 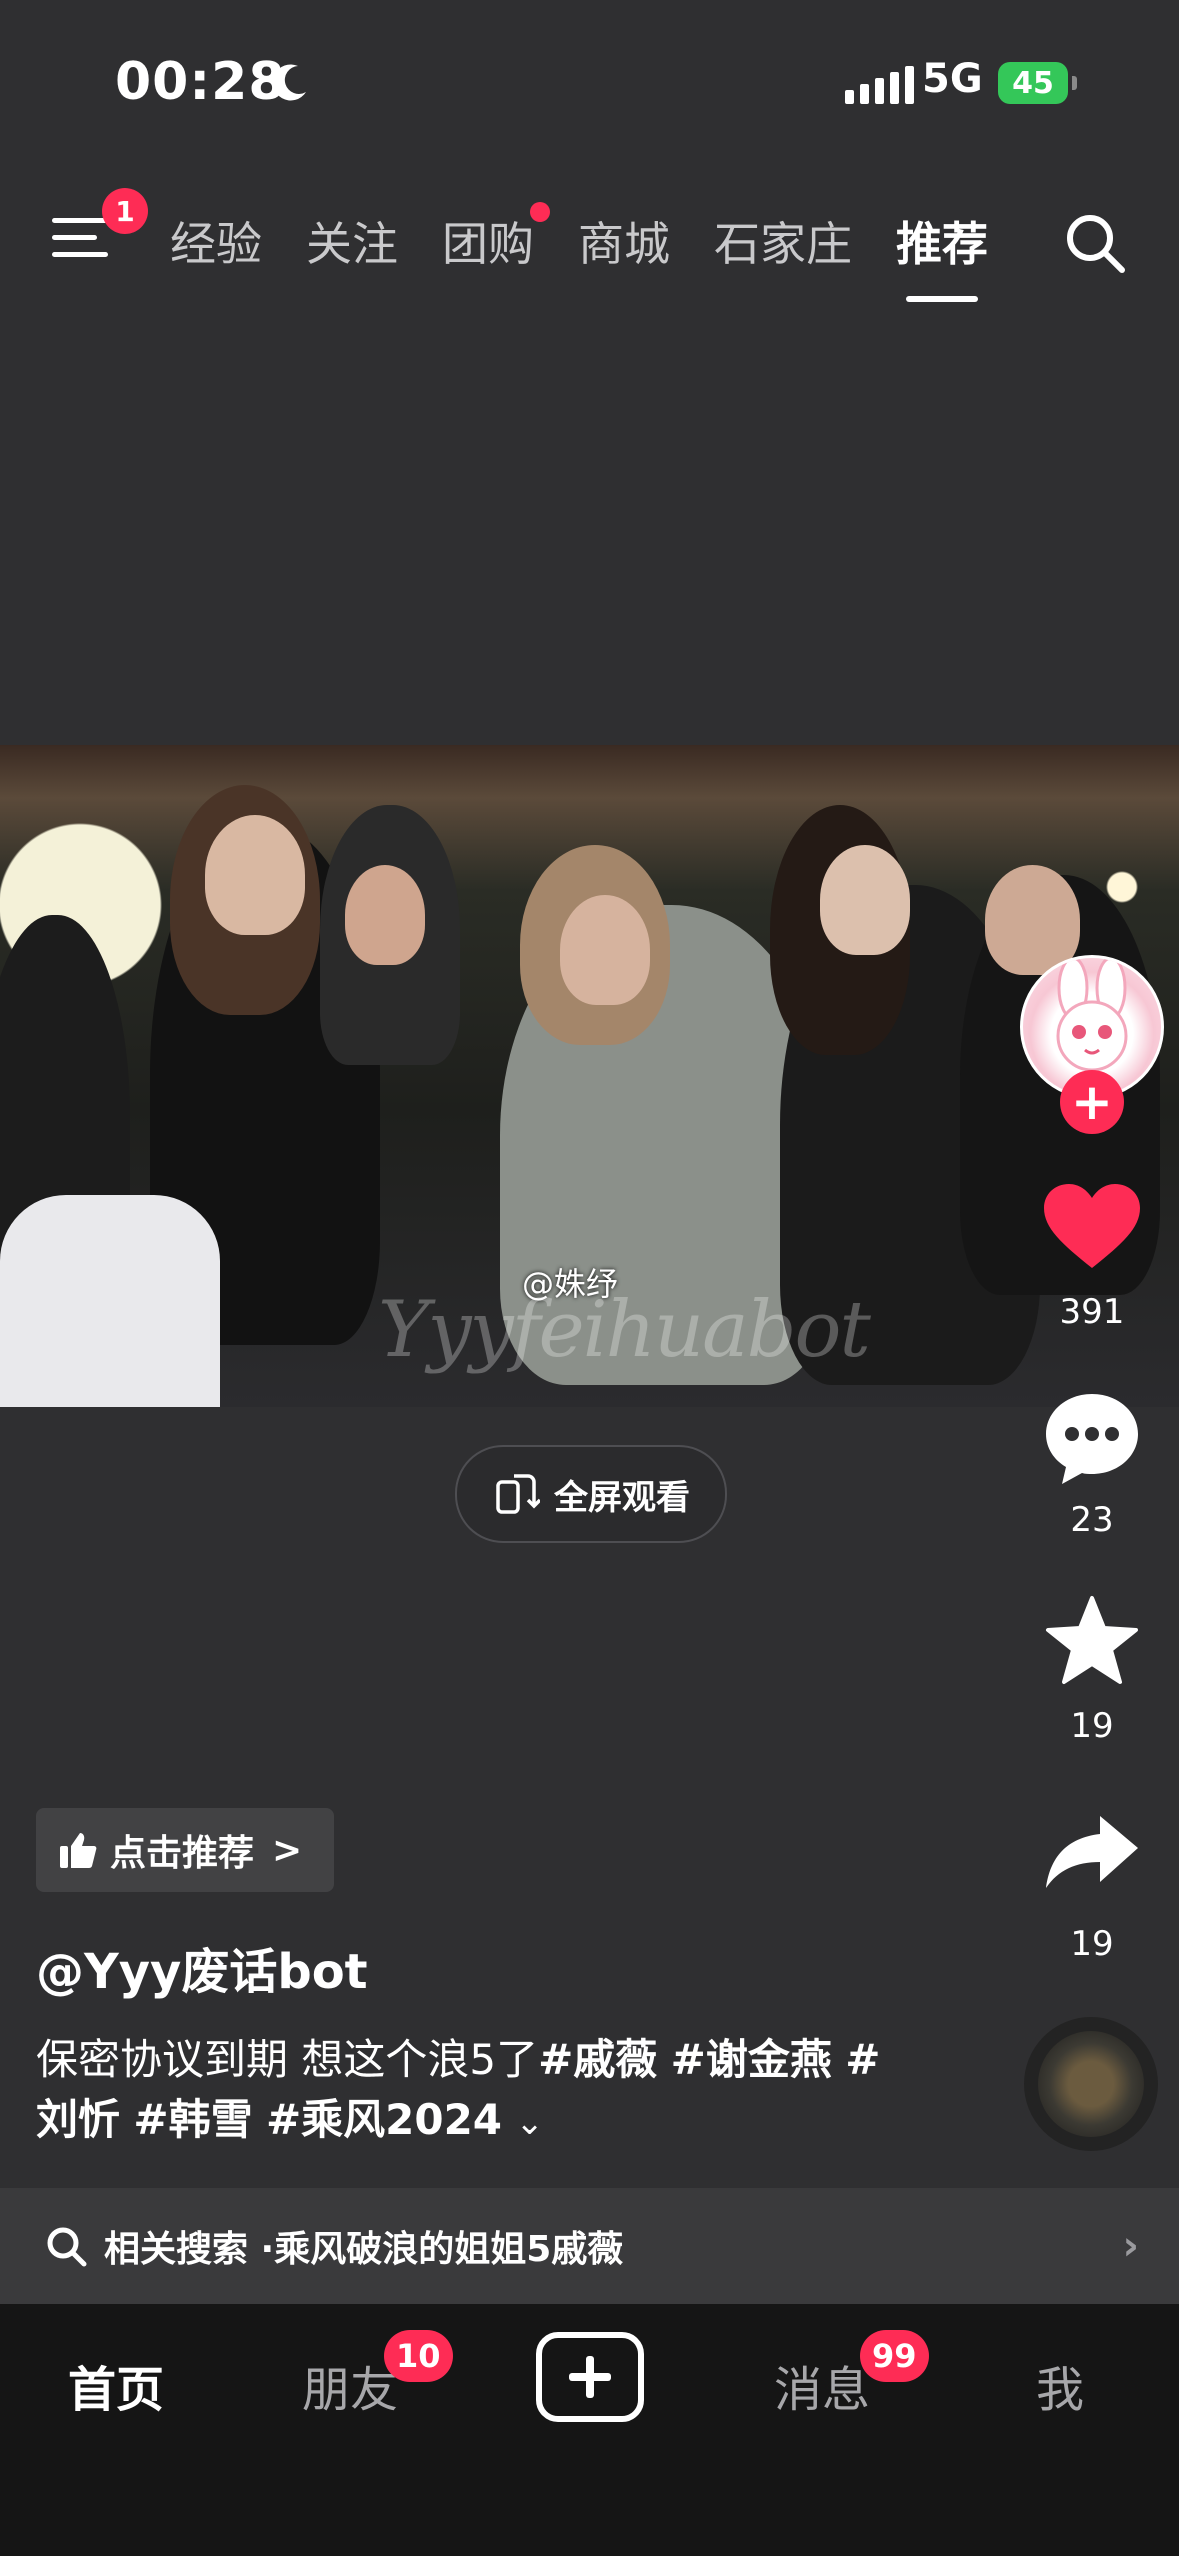 What do you see at coordinates (418, 2356) in the screenshot?
I see `friends-badge: 10` at bounding box center [418, 2356].